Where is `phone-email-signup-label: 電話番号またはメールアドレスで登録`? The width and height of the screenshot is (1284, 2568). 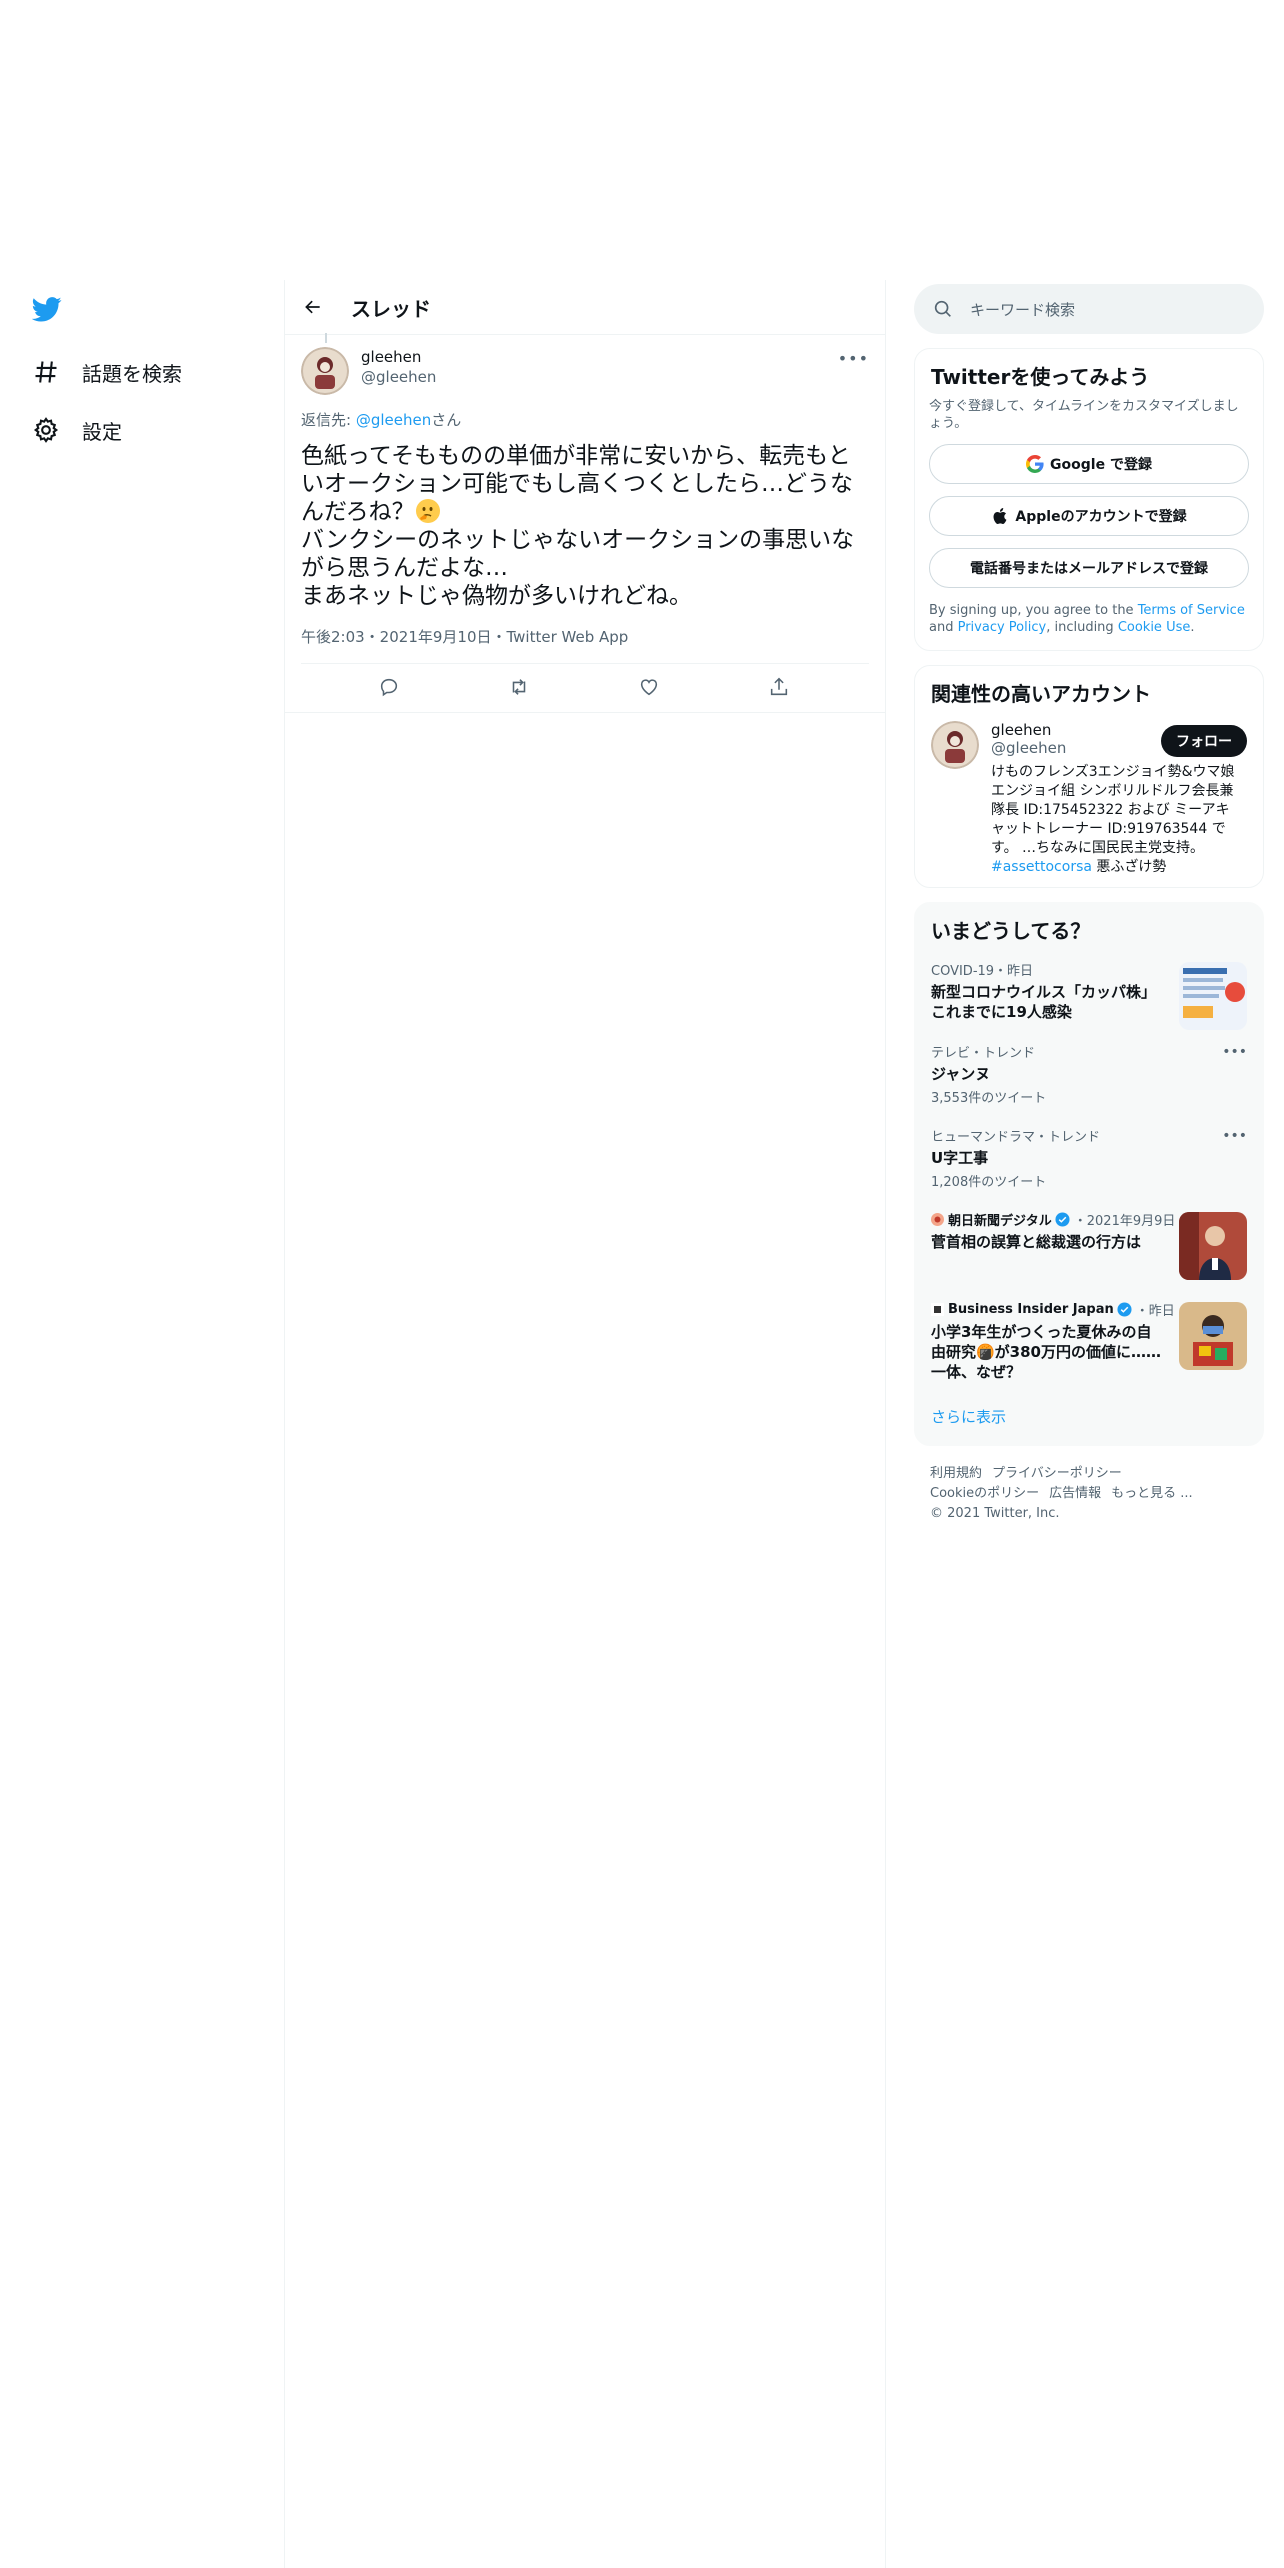
phone-email-signup-label: 電話番号またはメールアドレスで登録 is located at coordinates (1089, 569).